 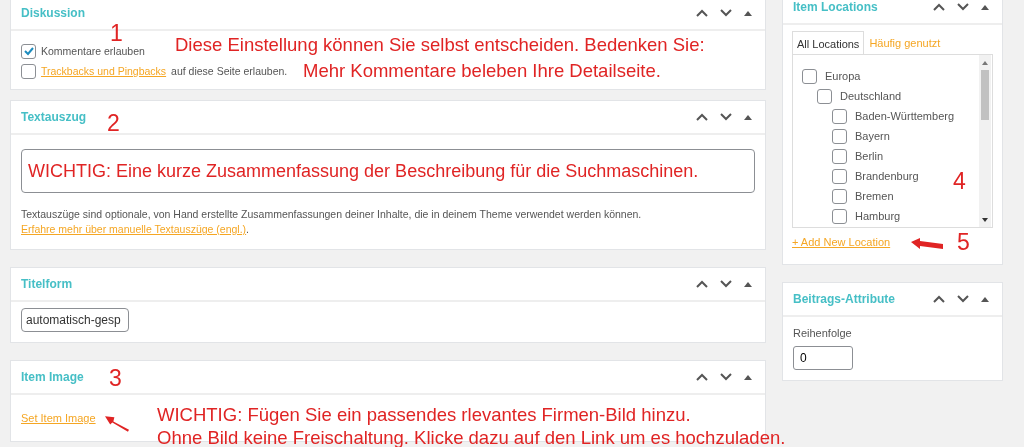 What do you see at coordinates (332, 222) in the screenshot?
I see `excerpt-hint: Textauszüge sind optionale, von Hand erstellte Zusammenfassungen deiner Inhalte, die in deinem Theme verwendet werden können. Erfahre mehr über manuelle Textauszüge (engl.).` at bounding box center [332, 222].